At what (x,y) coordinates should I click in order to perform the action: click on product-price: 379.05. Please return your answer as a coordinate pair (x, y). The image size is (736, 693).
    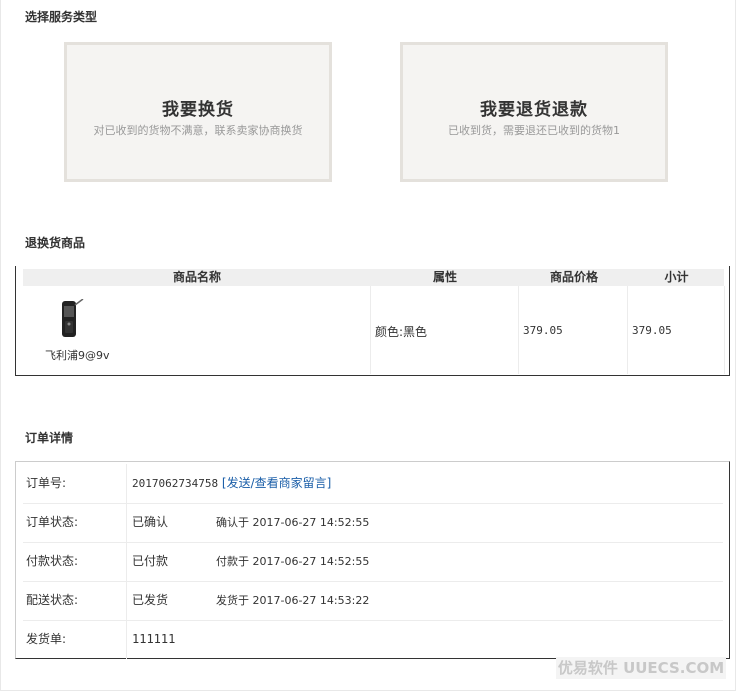
    Looking at the image, I should click on (543, 330).